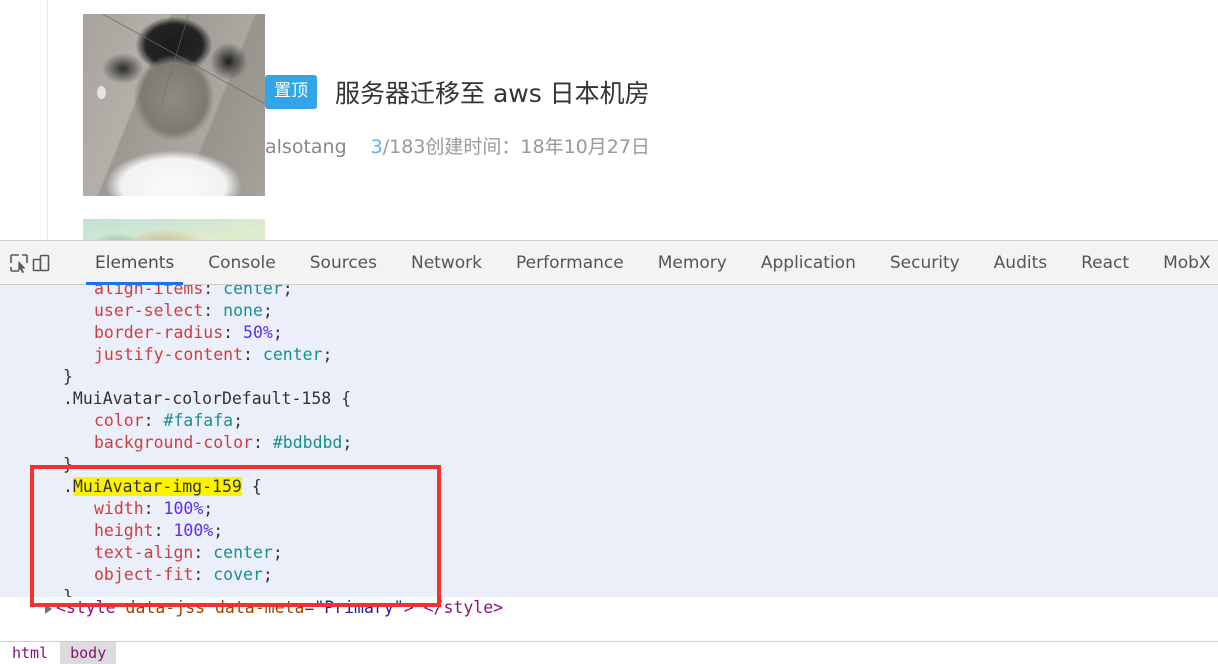  Describe the element at coordinates (174, 105) in the screenshot. I see `avatar` at that location.